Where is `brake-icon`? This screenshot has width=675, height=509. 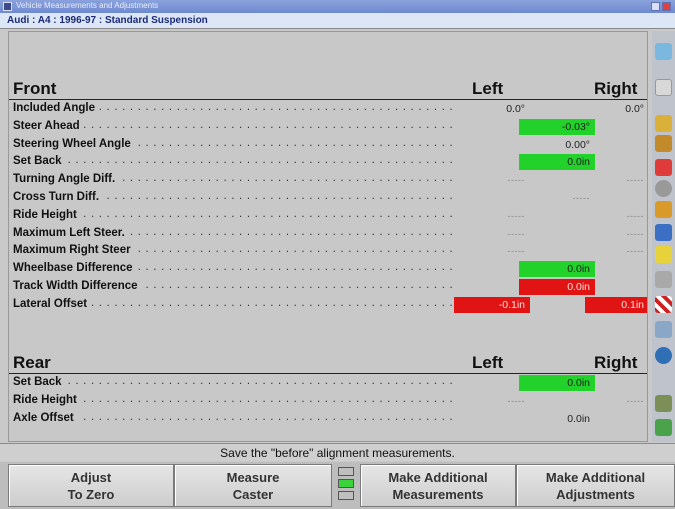 brake-icon is located at coordinates (663, 427).